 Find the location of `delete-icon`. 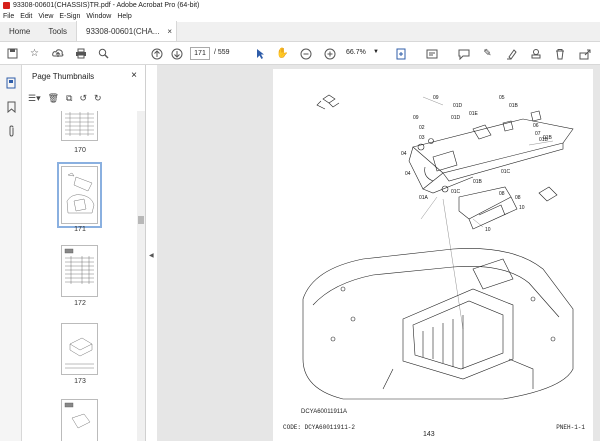

delete-icon is located at coordinates (559, 53).